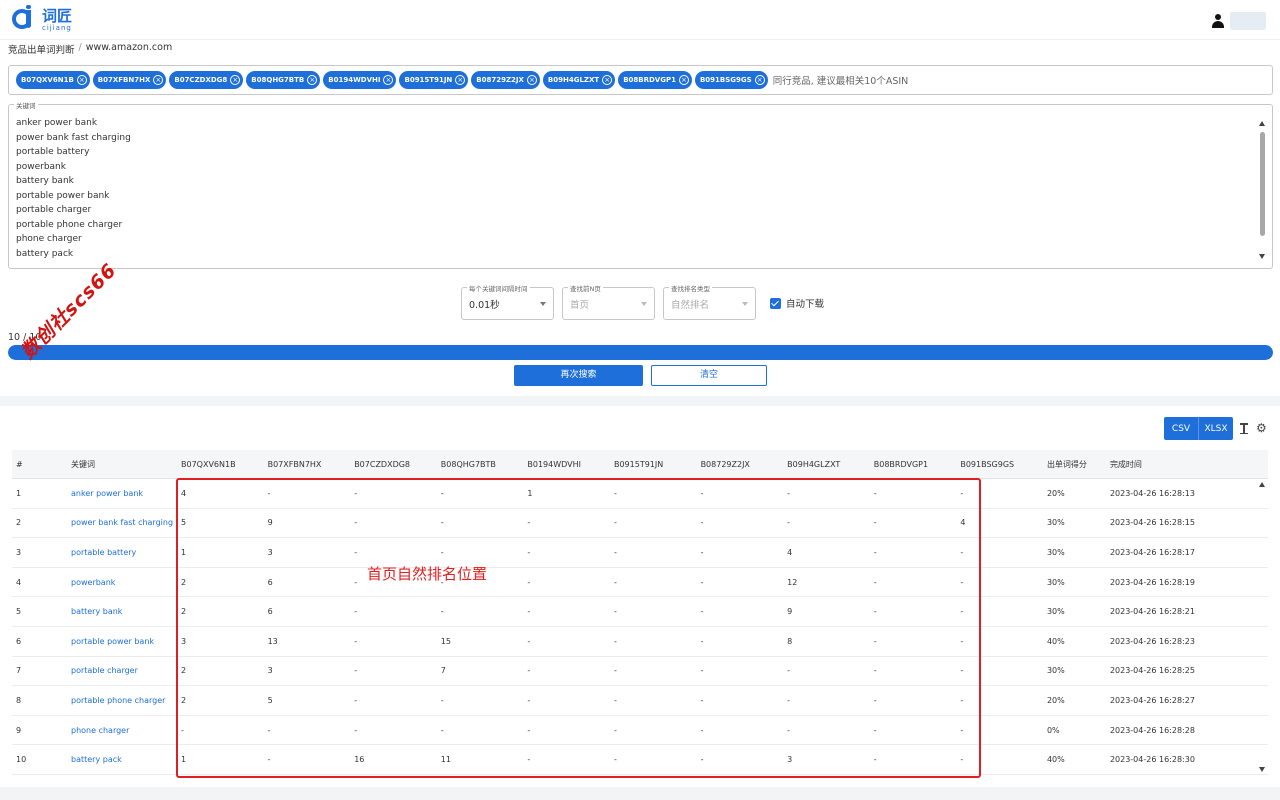 Image resolution: width=1280 pixels, height=800 pixels. I want to click on keywords-scrollbar, so click(1262, 189).